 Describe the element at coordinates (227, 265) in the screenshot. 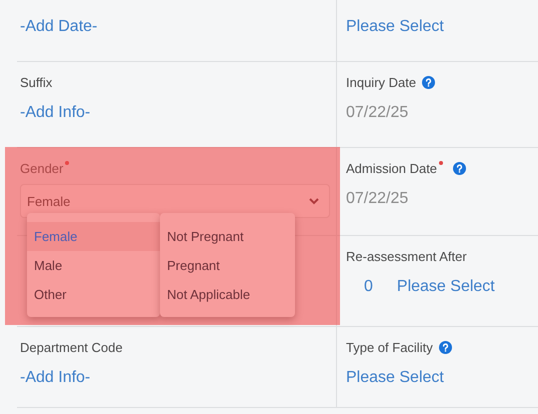

I see `menu-option: Pregnant` at that location.